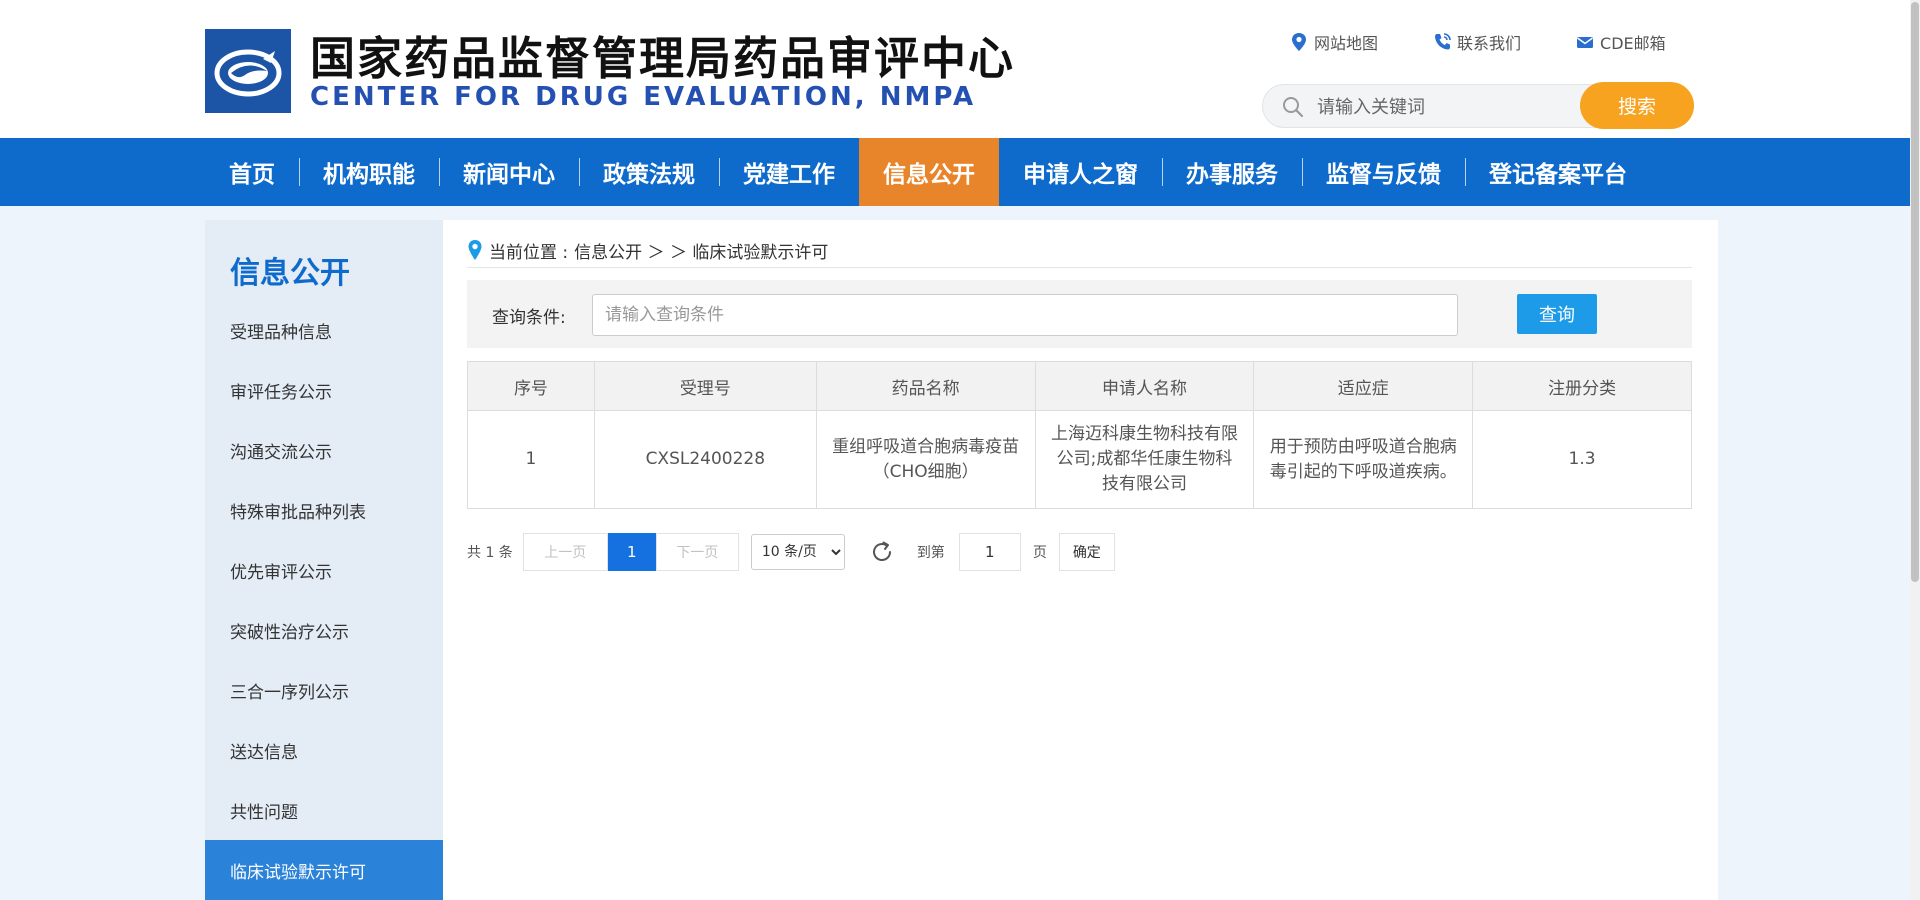 This screenshot has width=1920, height=900. I want to click on sidebar-item-special-approval: 特殊审批品种列表, so click(324, 510).